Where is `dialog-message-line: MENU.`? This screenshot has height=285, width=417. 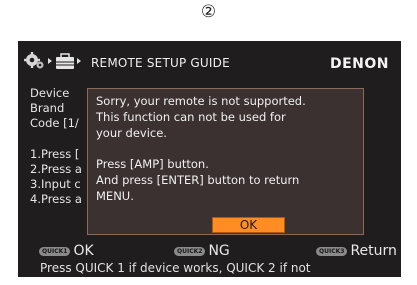
dialog-message-line: MENU. is located at coordinates (115, 196).